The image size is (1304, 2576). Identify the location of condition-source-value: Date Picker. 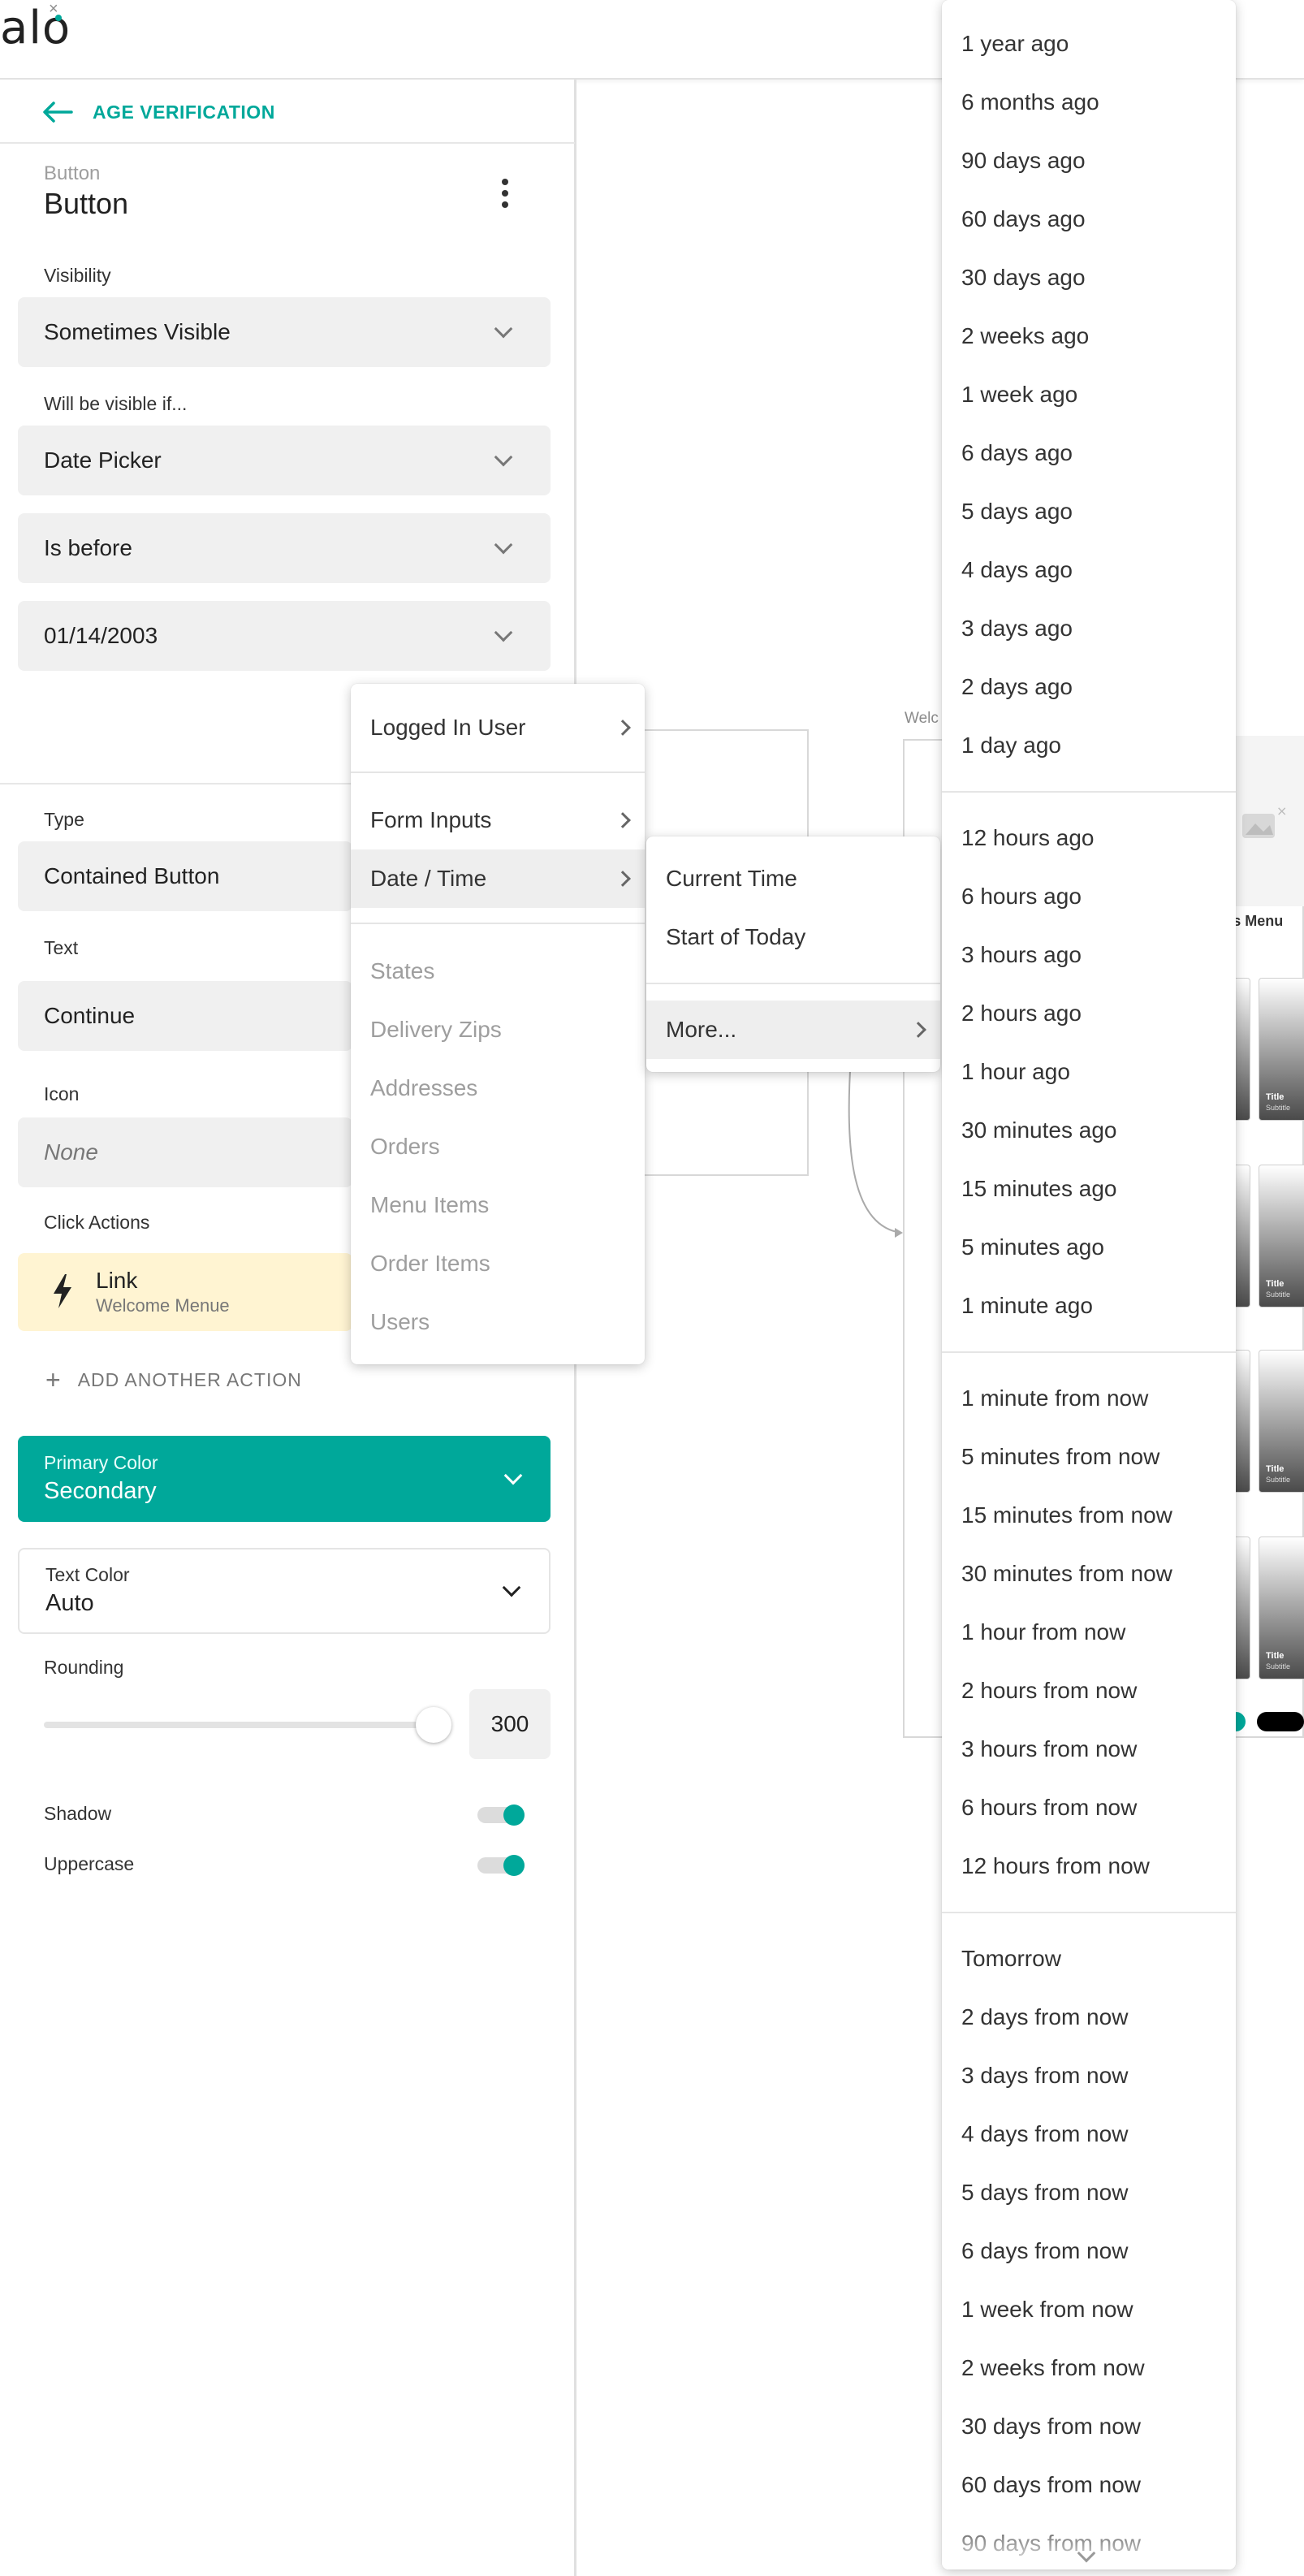
(103, 460).